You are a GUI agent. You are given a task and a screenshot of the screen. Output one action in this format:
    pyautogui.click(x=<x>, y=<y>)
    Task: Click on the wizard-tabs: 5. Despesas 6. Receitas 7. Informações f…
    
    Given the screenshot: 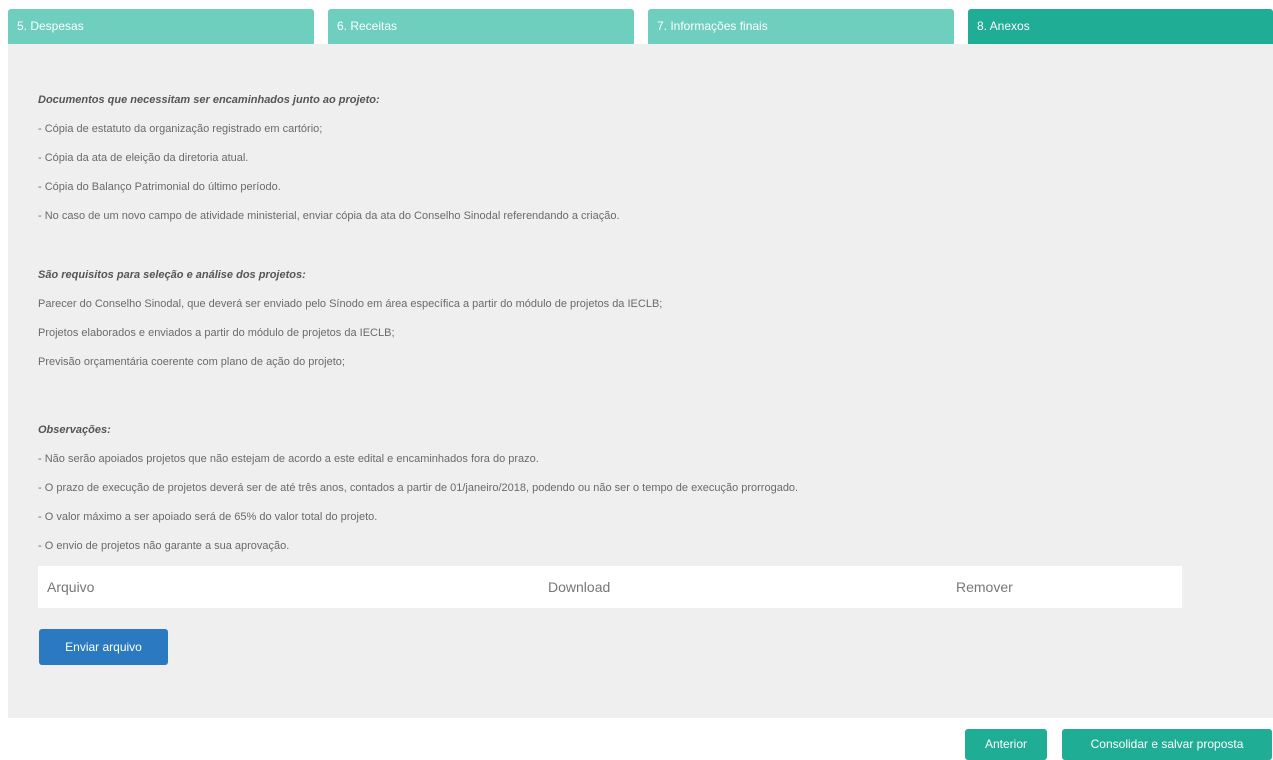 What is the action you would take?
    pyautogui.click(x=640, y=26)
    